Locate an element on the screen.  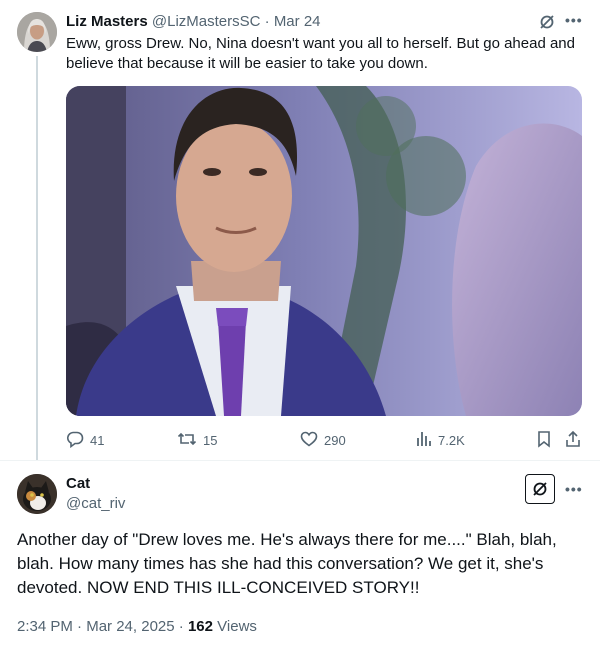
repost-icon is located at coordinates (190, 440).